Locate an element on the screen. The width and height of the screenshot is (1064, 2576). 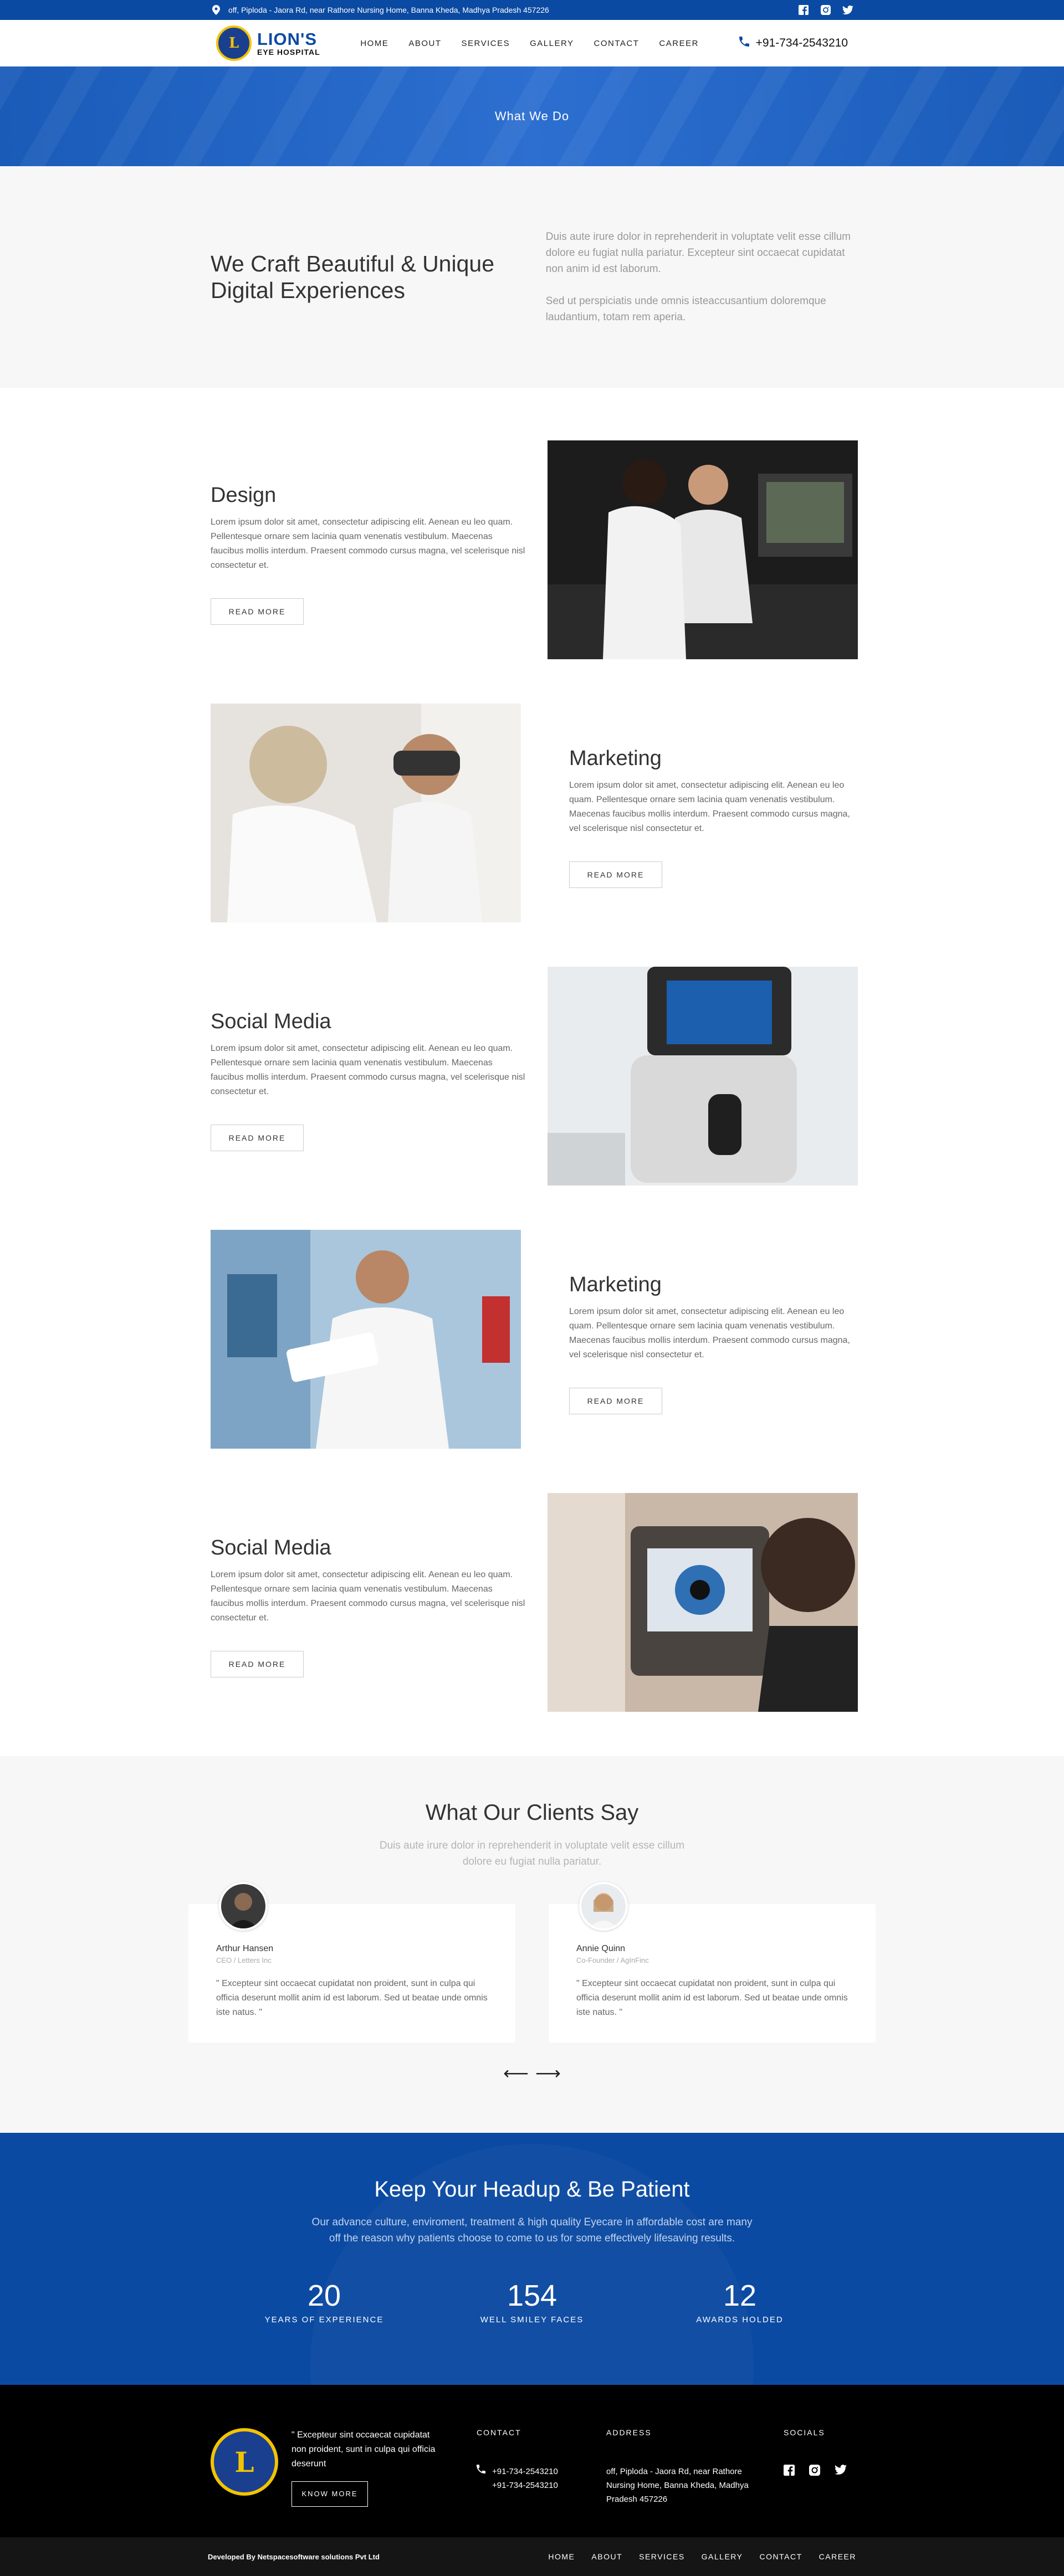
stat-faces: 154 WELL SMILEY FACES is located at coordinates (532, 2301).